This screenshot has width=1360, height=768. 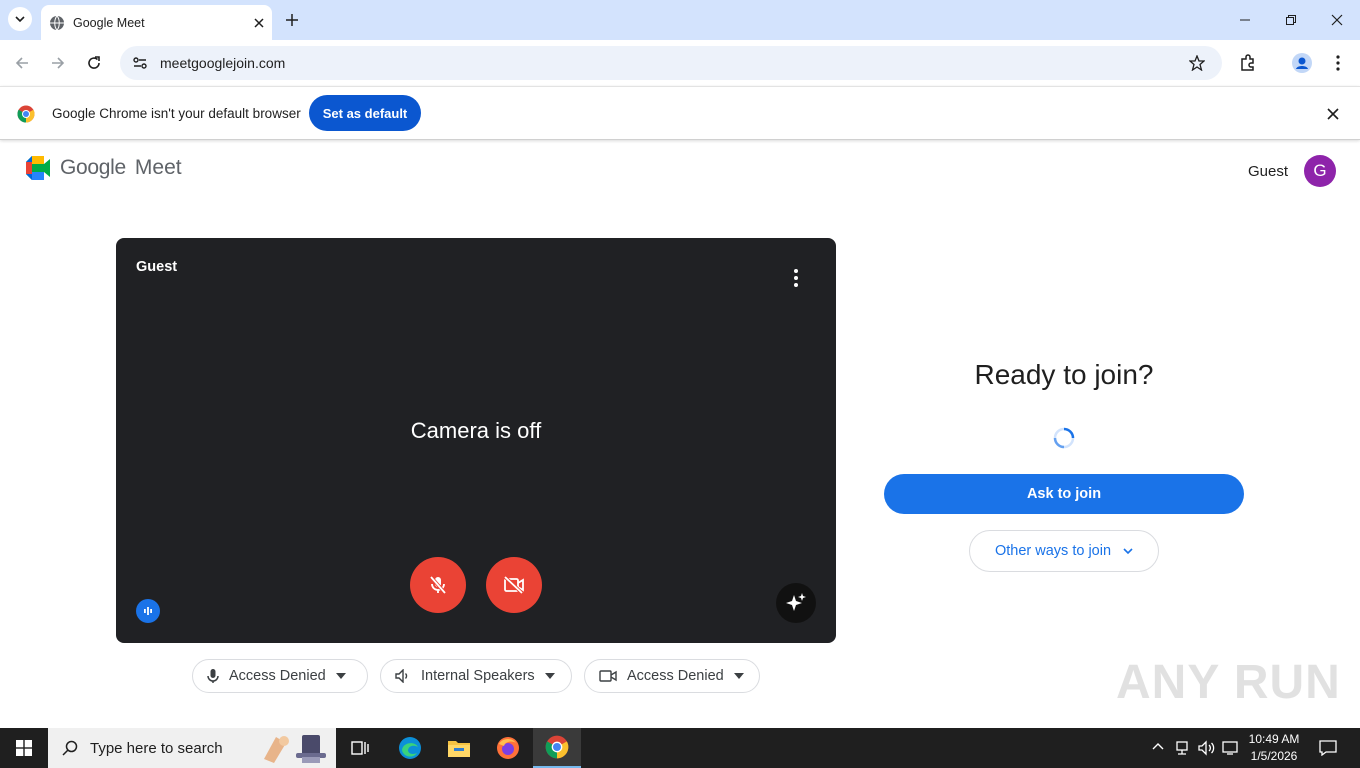 I want to click on bookmark-star-icon, so click(x=1197, y=63).